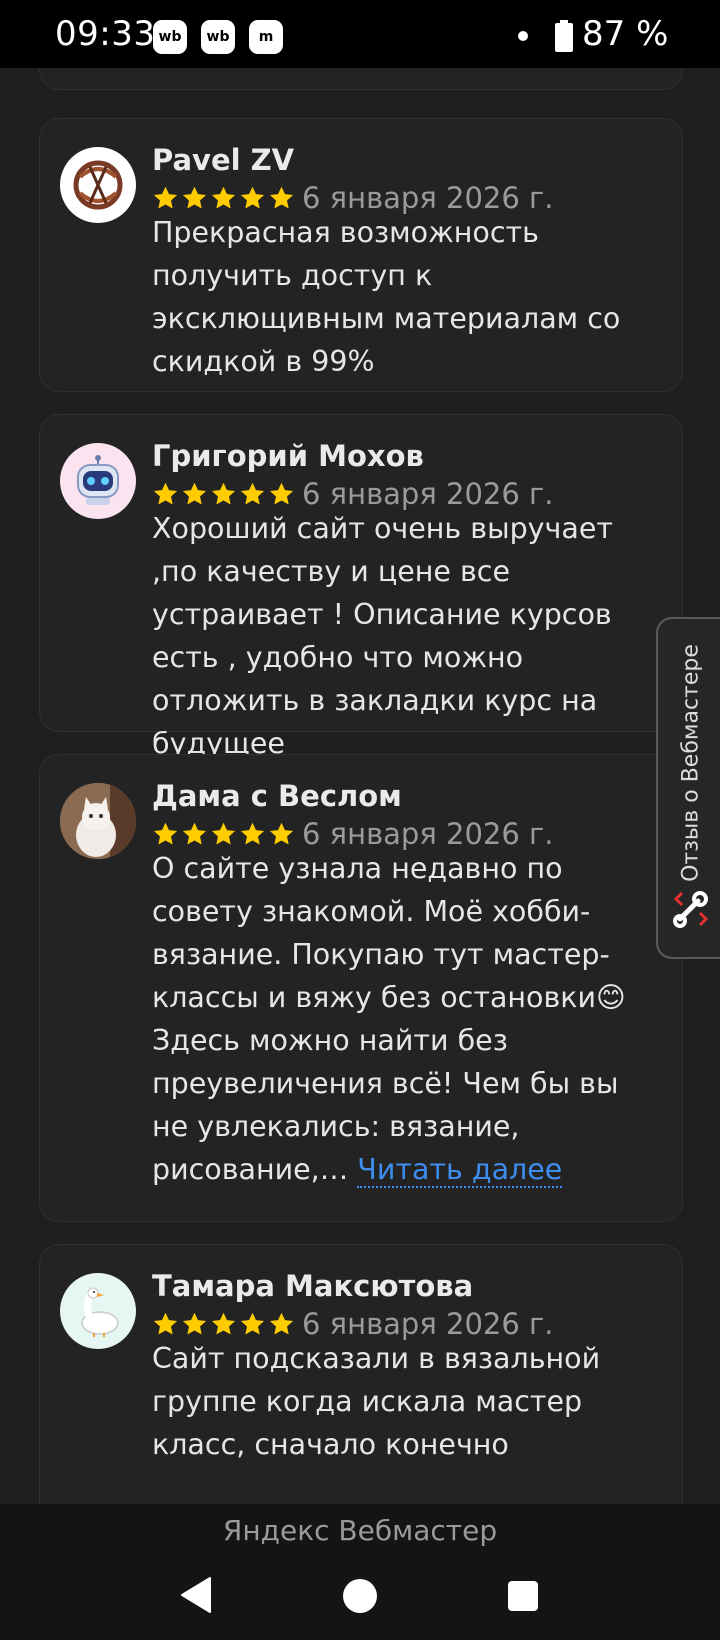  Describe the element at coordinates (360, 1596) in the screenshot. I see `home-icon` at that location.